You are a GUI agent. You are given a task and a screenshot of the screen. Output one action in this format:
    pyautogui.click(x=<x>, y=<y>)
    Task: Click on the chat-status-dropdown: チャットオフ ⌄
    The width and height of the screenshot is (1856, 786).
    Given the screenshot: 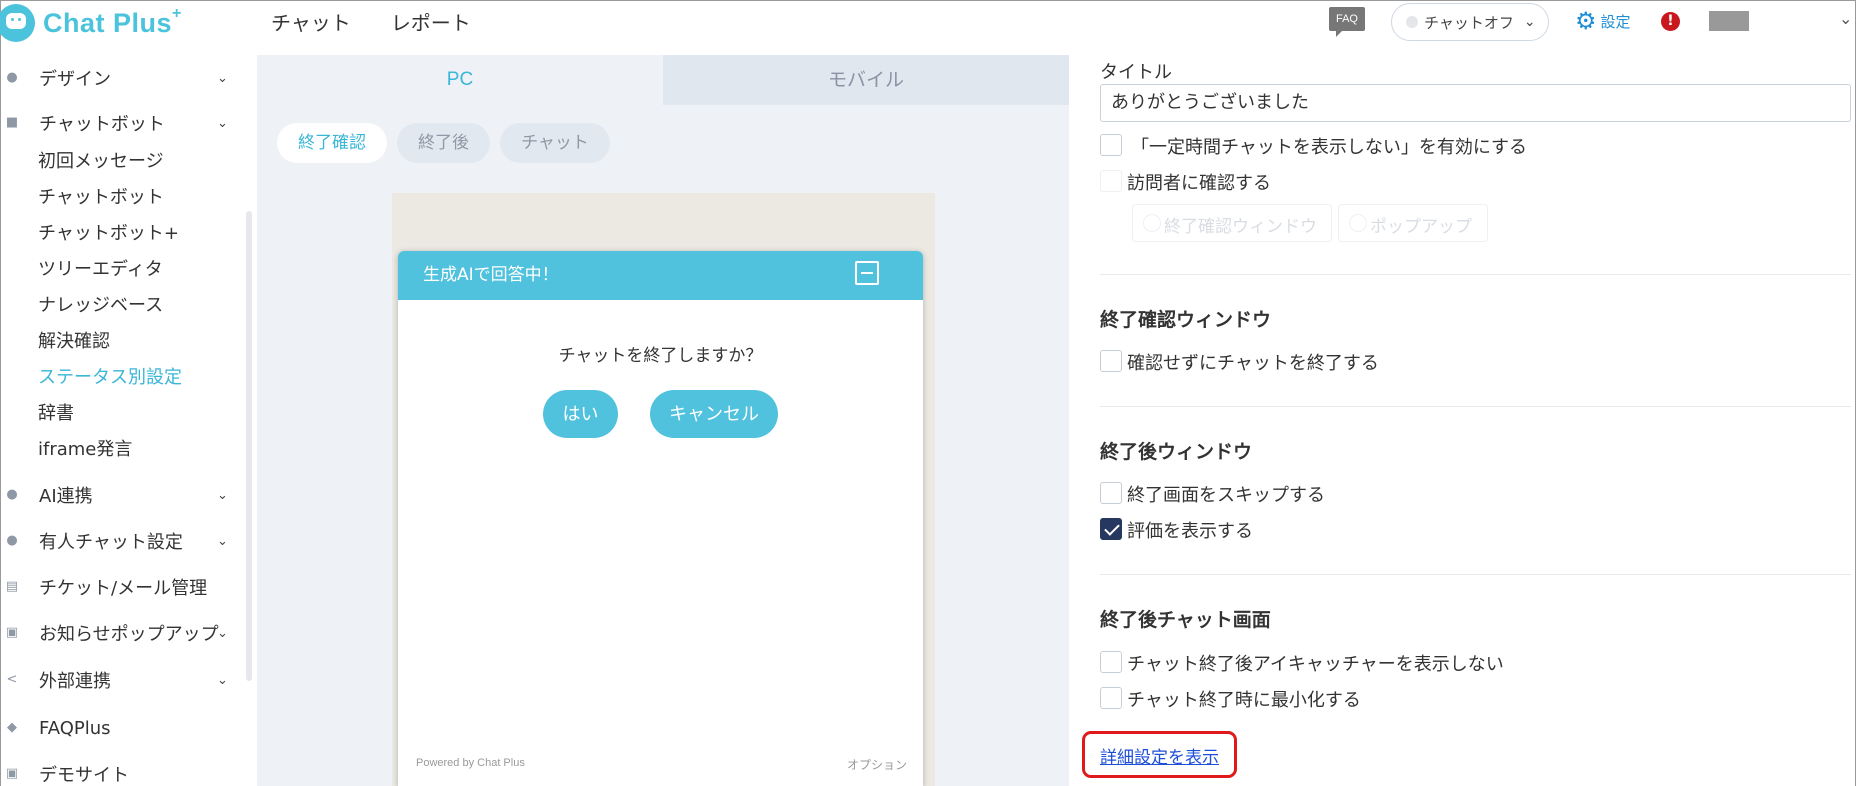 What is the action you would take?
    pyautogui.click(x=1470, y=22)
    